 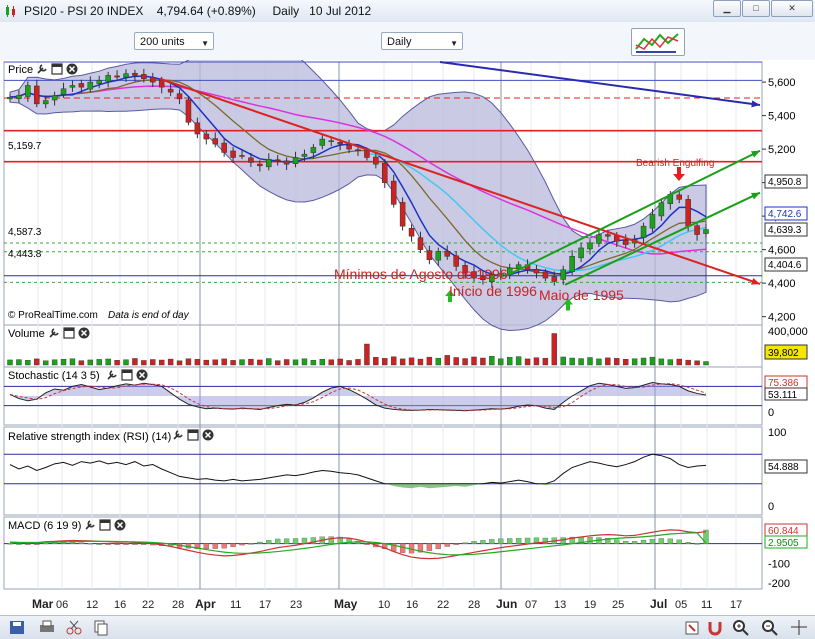 What do you see at coordinates (26, 334) in the screenshot?
I see `volume-panel-title: Volume` at bounding box center [26, 334].